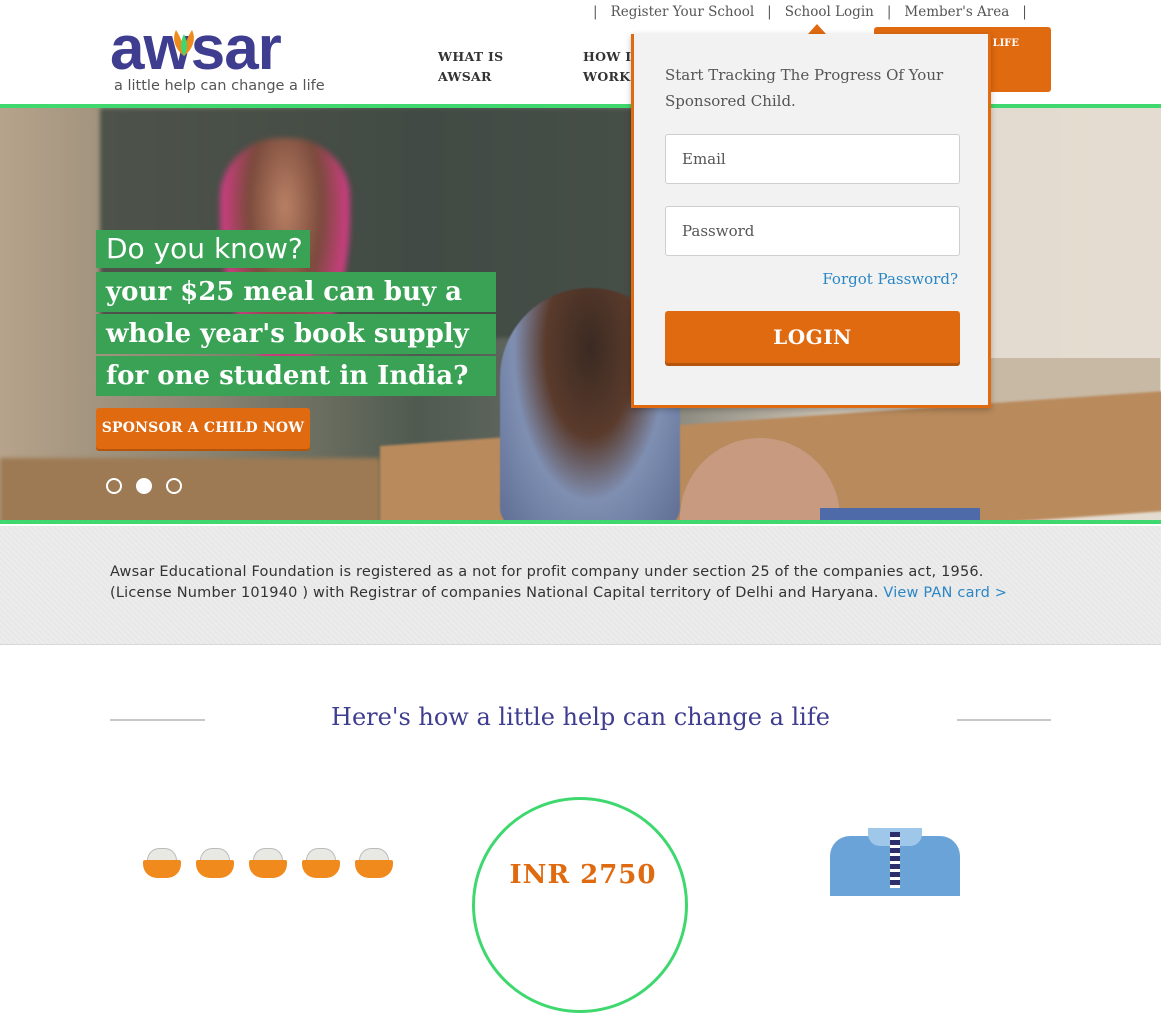  What do you see at coordinates (203, 428) in the screenshot?
I see `sponsor-child-button: SPONSOR A CHILD NOW` at bounding box center [203, 428].